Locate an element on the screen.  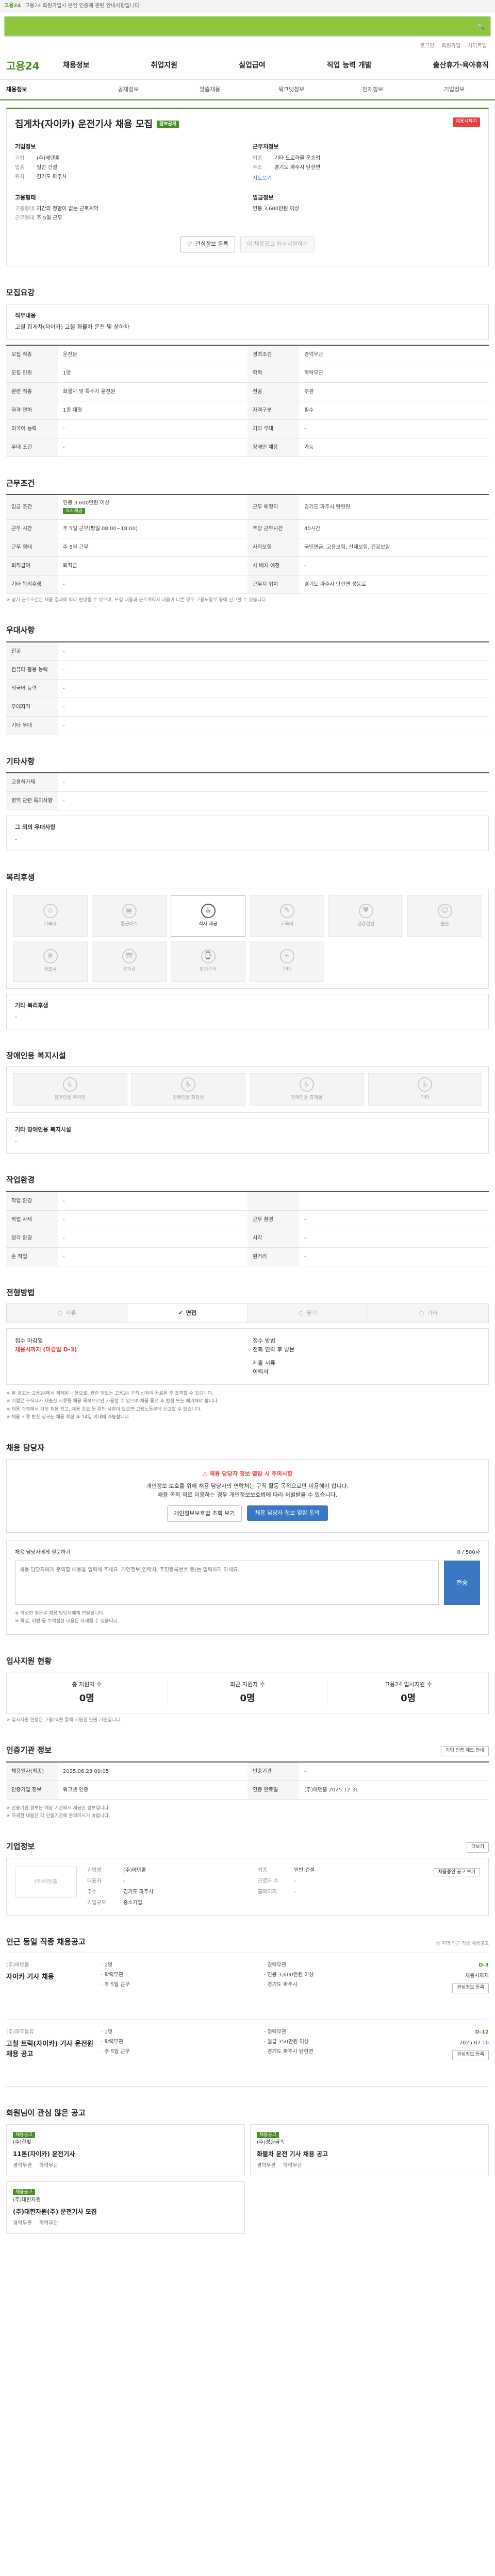
section-cert-title: 인증기관 정보 is located at coordinates (29, 1750).